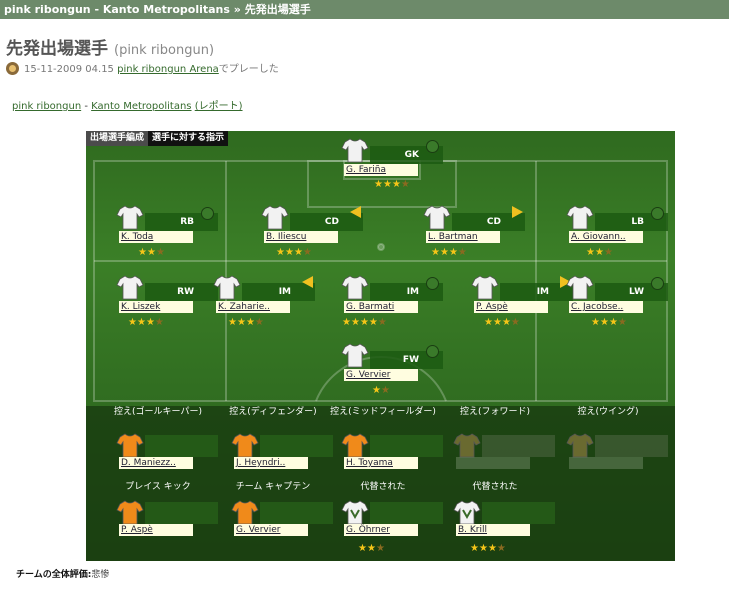  I want to click on player-rating-stars: ★★★★, so click(502, 322).